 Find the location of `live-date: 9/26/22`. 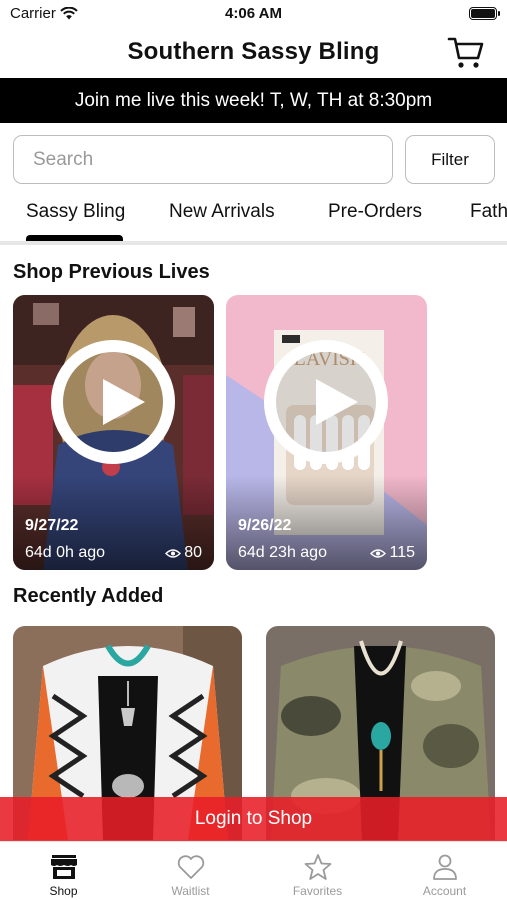

live-date: 9/26/22 is located at coordinates (265, 525).